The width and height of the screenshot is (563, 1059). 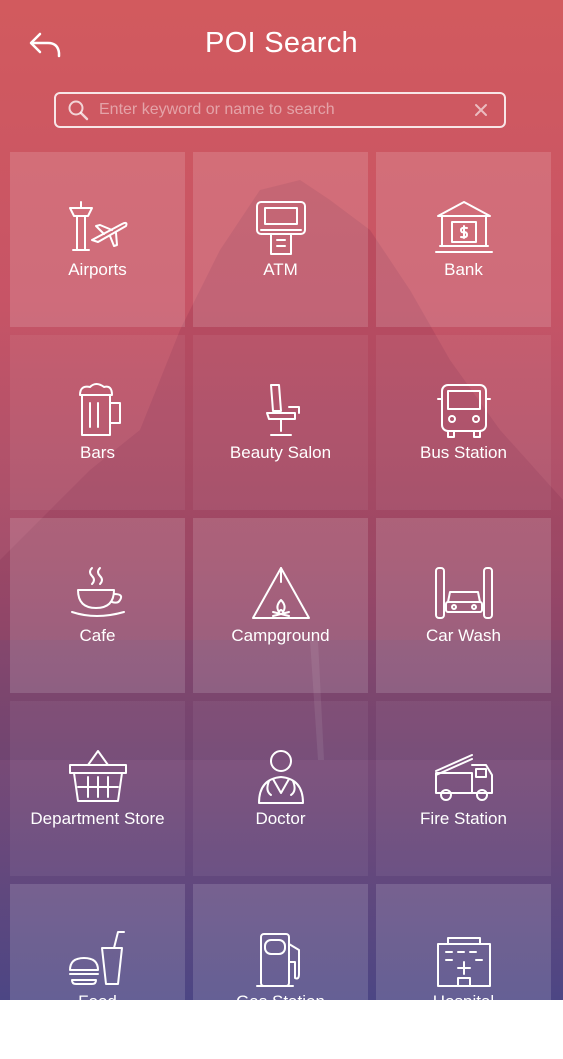 What do you see at coordinates (280, 269) in the screenshot?
I see `category-label: ATM` at bounding box center [280, 269].